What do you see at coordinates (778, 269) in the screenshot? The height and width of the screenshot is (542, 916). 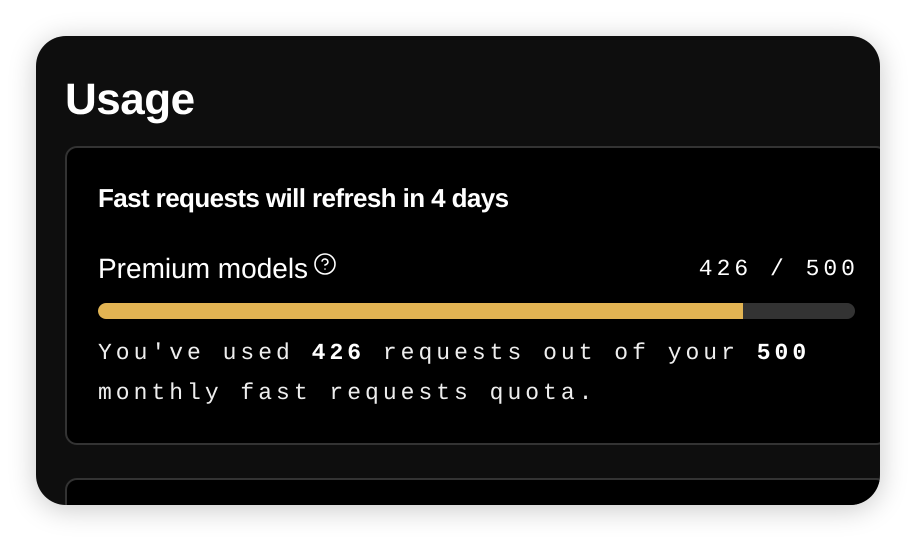 I see `usage-count: 426 / 500` at bounding box center [778, 269].